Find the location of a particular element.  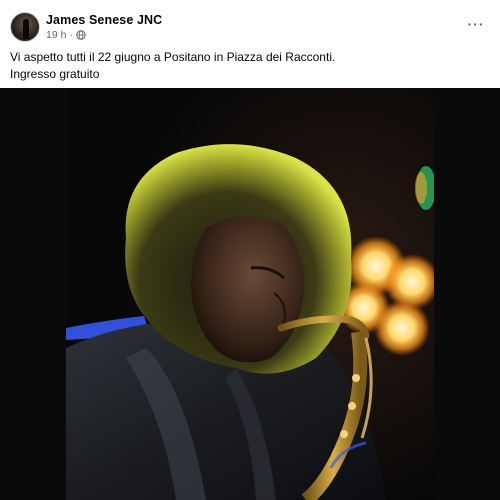

post-meta: 19 h · is located at coordinates (66, 35).